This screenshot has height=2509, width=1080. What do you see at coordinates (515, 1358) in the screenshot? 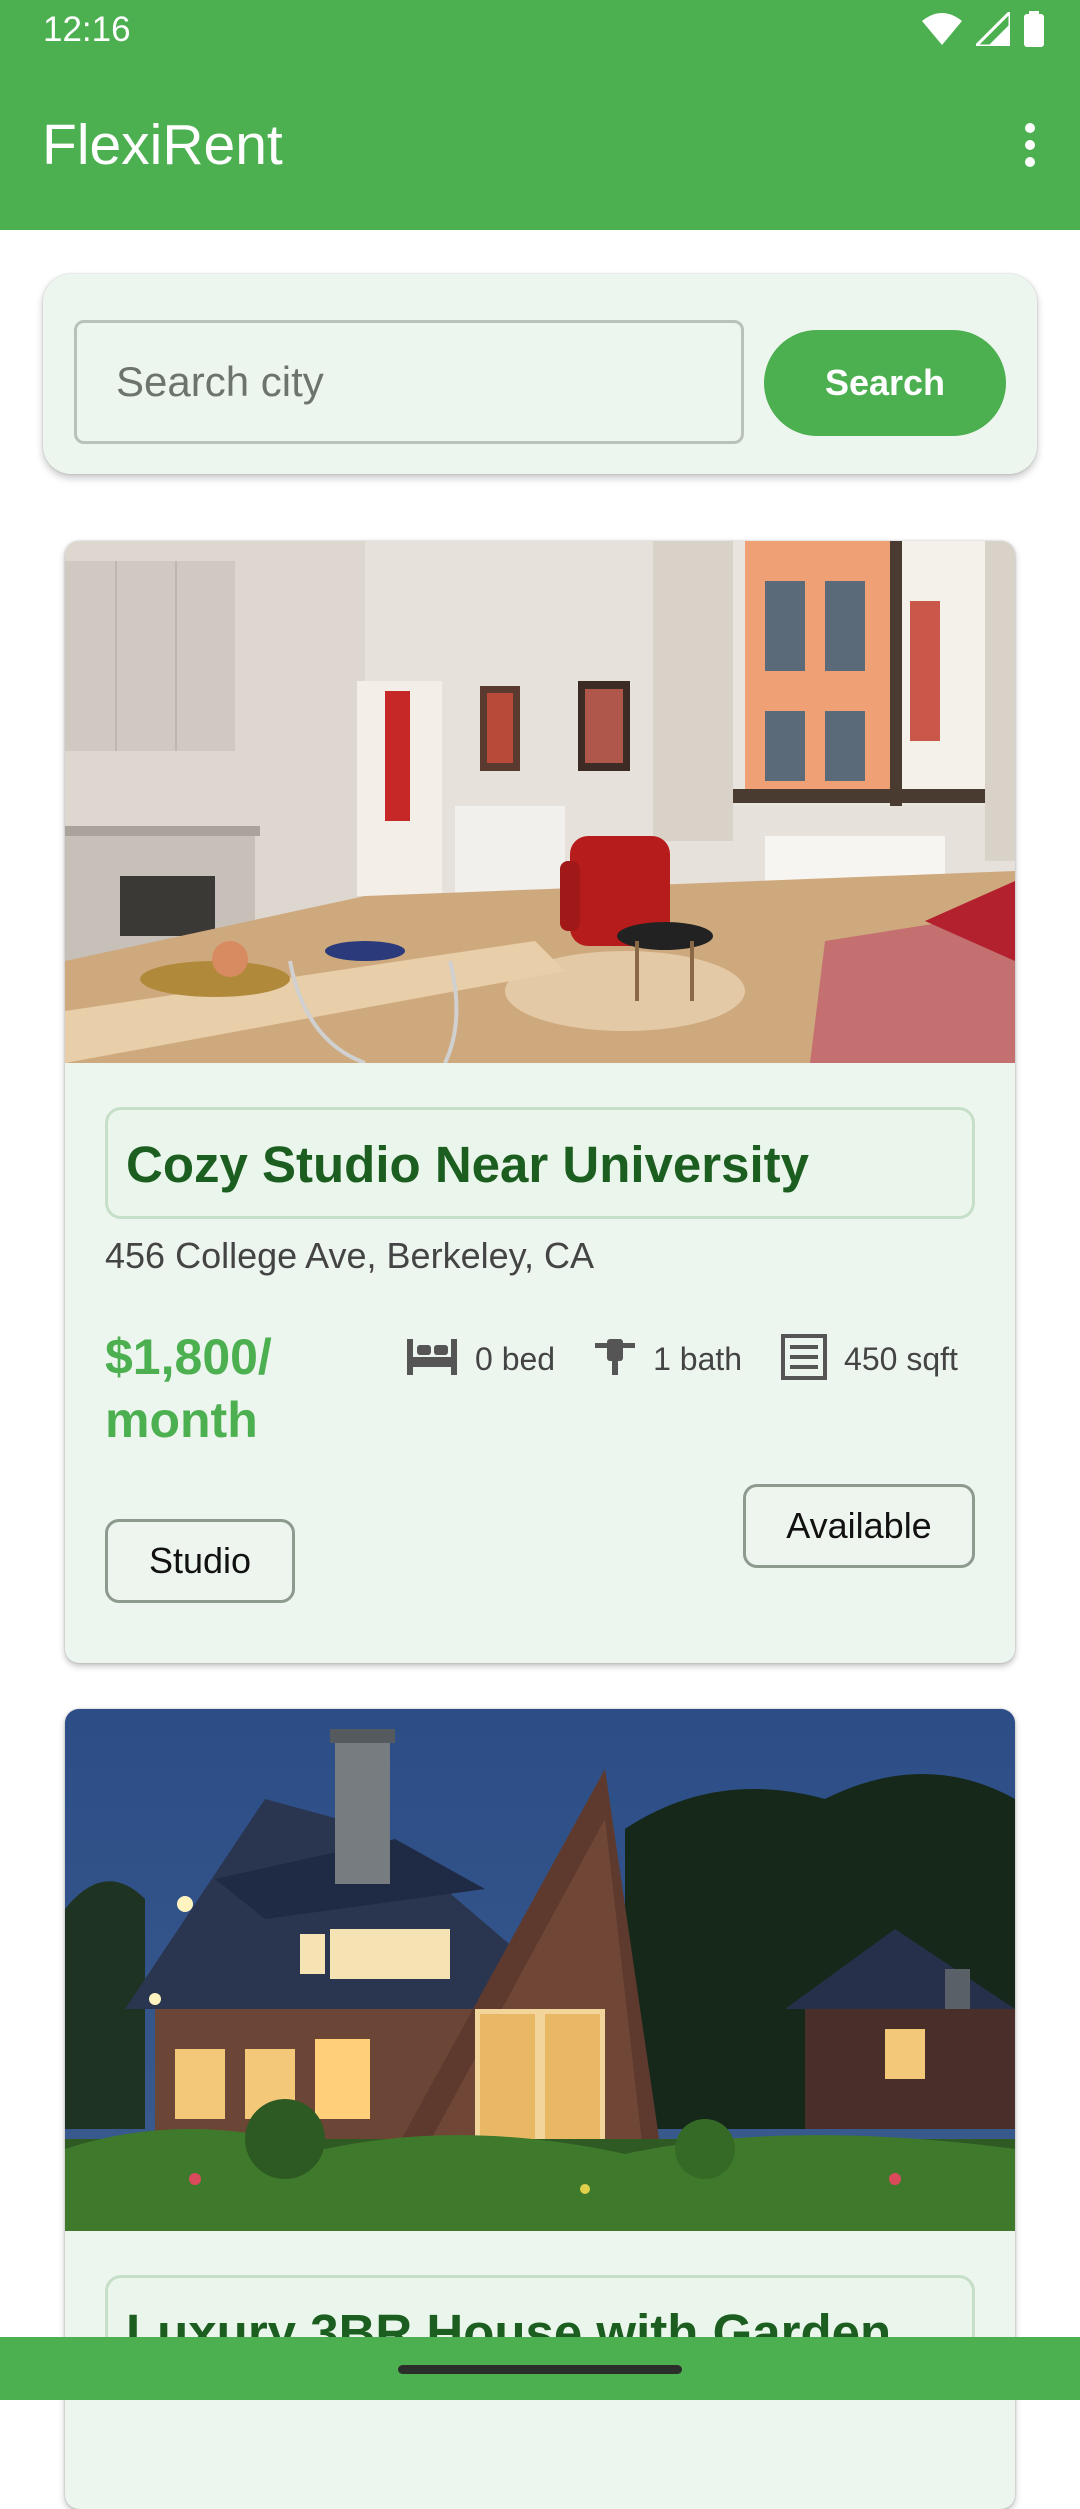
I see `bed-count: 0 bed` at bounding box center [515, 1358].